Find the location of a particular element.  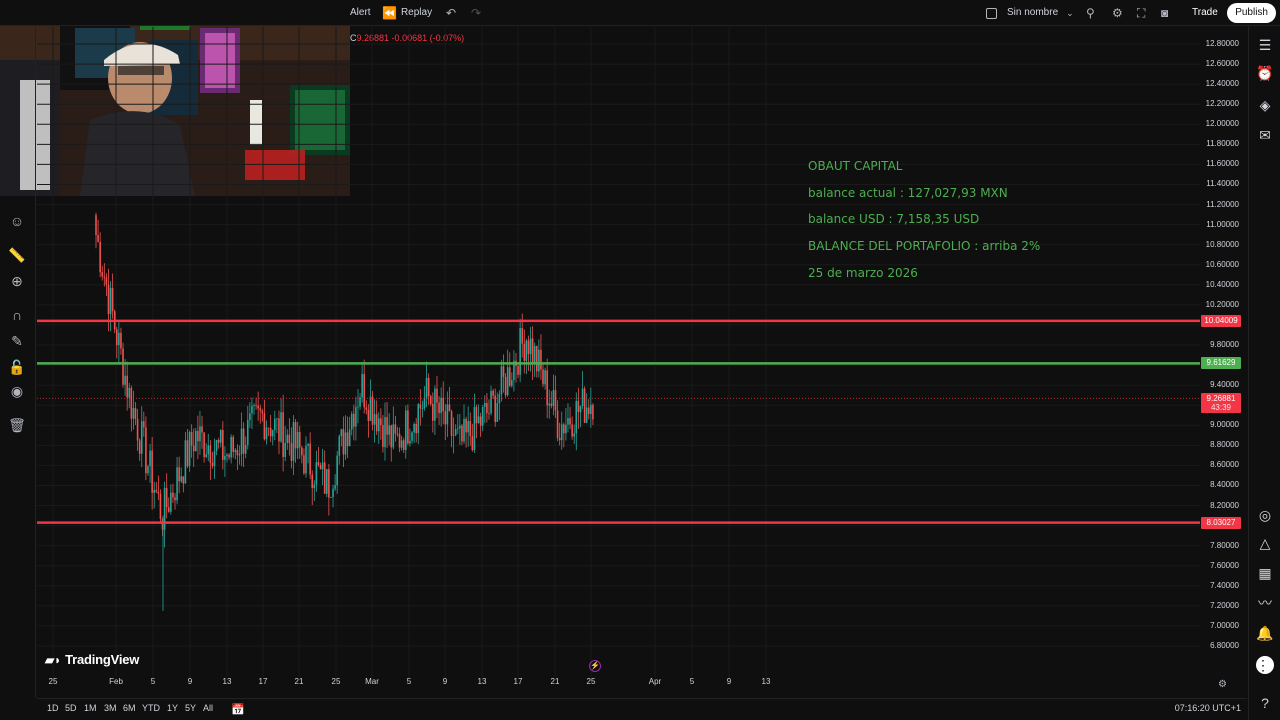

event-marker-icon: ⚡ is located at coordinates (595, 666).